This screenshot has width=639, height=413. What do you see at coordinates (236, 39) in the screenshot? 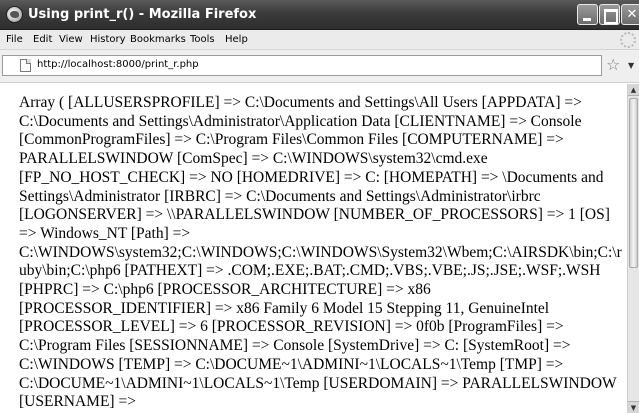
I see `menu-help: Help` at bounding box center [236, 39].